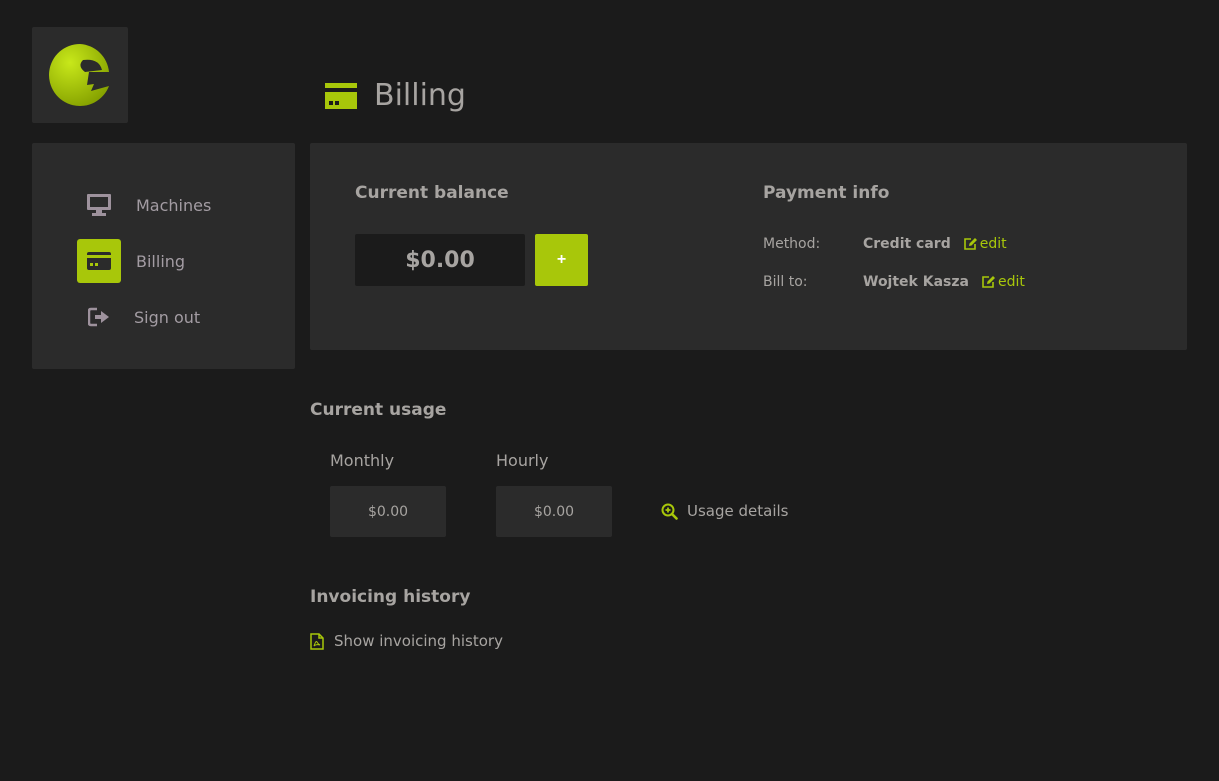 This screenshot has height=781, width=1219. Describe the element at coordinates (388, 511) in the screenshot. I see `monthly-value: $0.00` at that location.